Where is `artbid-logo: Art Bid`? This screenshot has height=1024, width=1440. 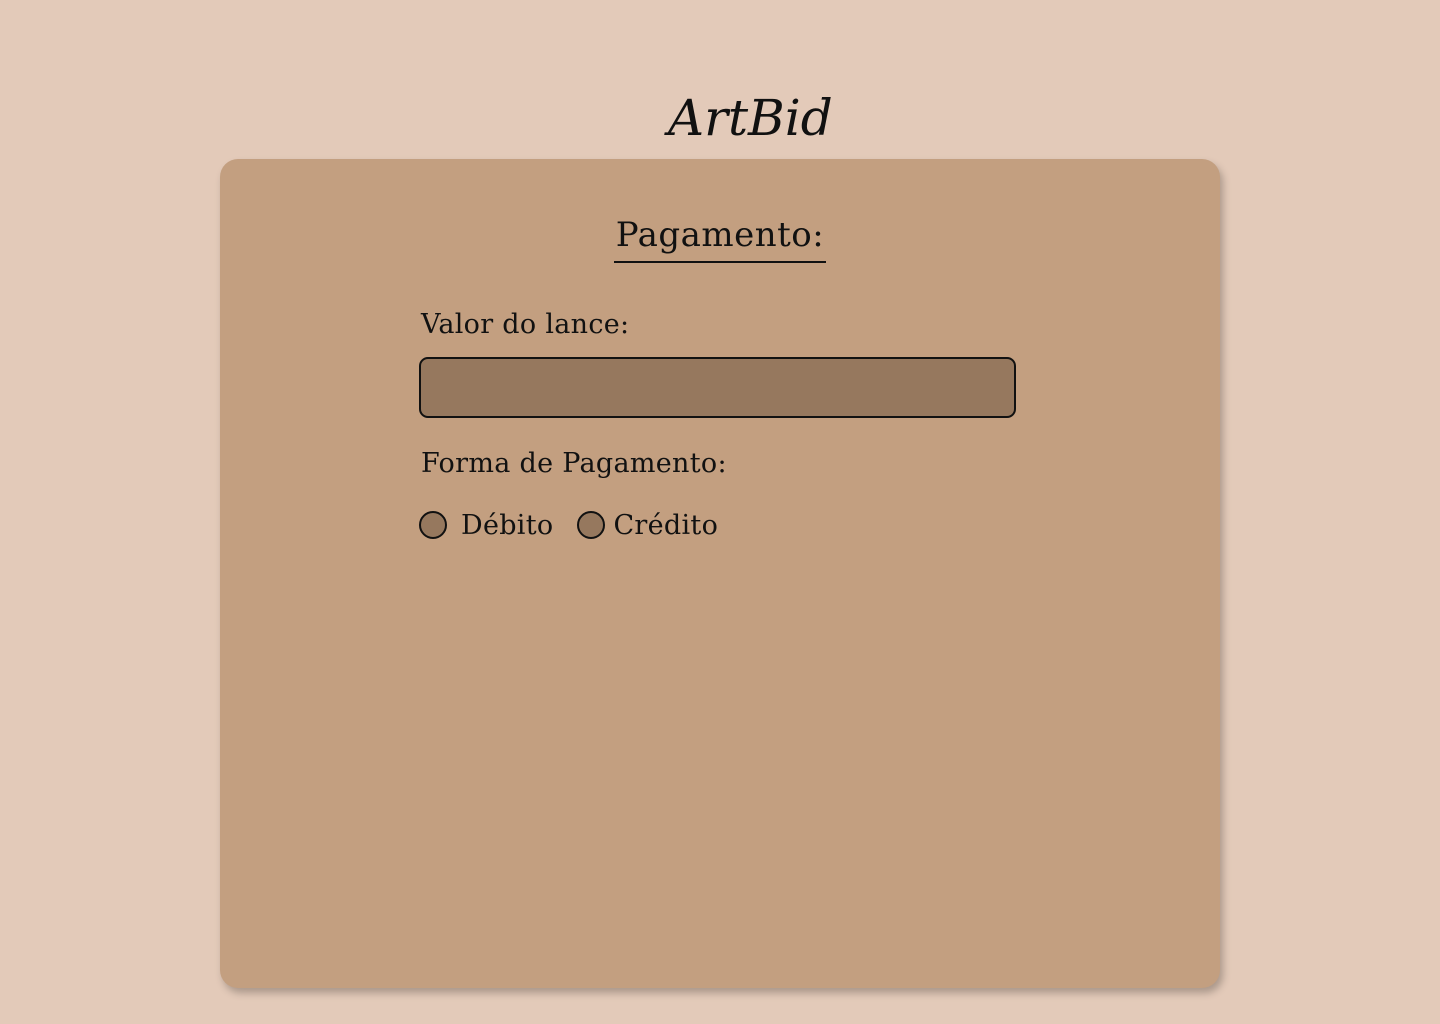 artbid-logo: Art Bid is located at coordinates (750, 115).